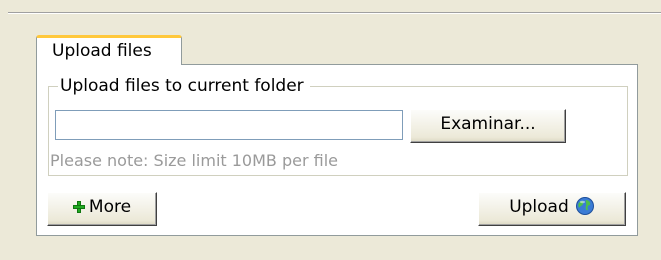  What do you see at coordinates (539, 207) in the screenshot?
I see `upload-button-label: Upload` at bounding box center [539, 207].